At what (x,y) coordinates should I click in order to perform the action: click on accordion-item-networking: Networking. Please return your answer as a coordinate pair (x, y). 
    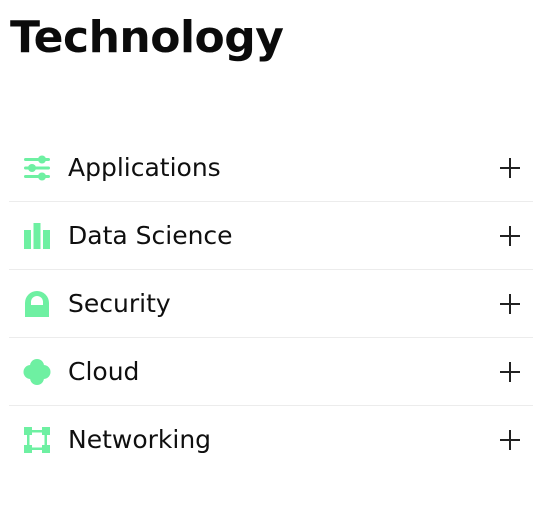
    Looking at the image, I should click on (271, 440).